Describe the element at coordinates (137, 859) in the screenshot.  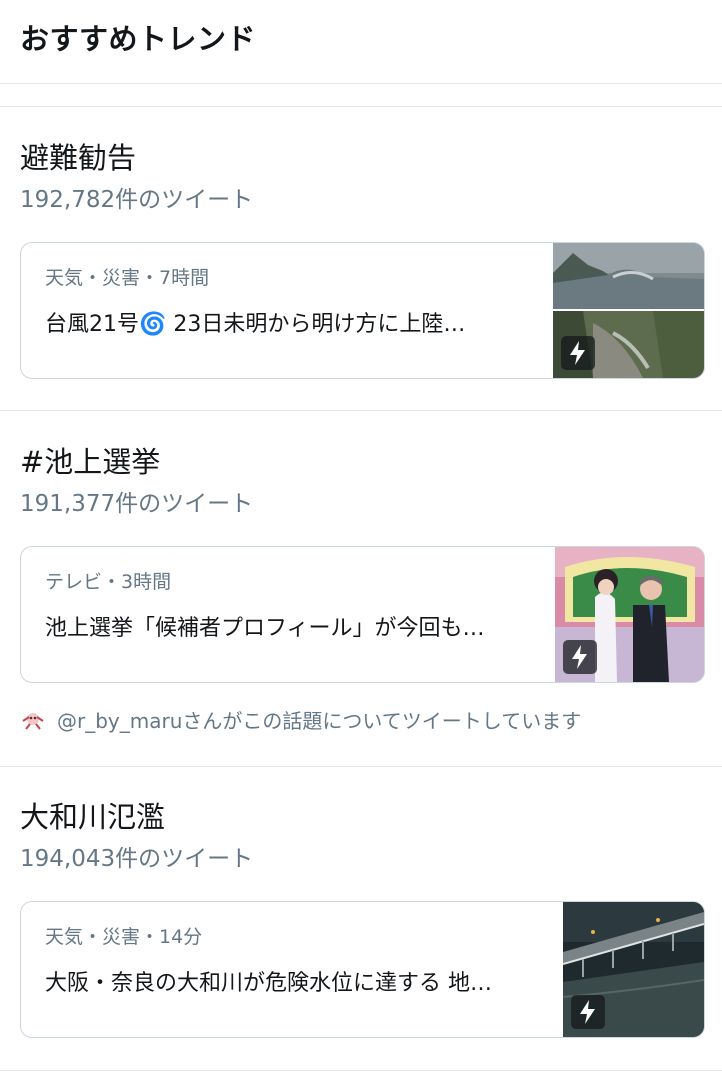
I see `tweet-count: 194,043件のツイート` at that location.